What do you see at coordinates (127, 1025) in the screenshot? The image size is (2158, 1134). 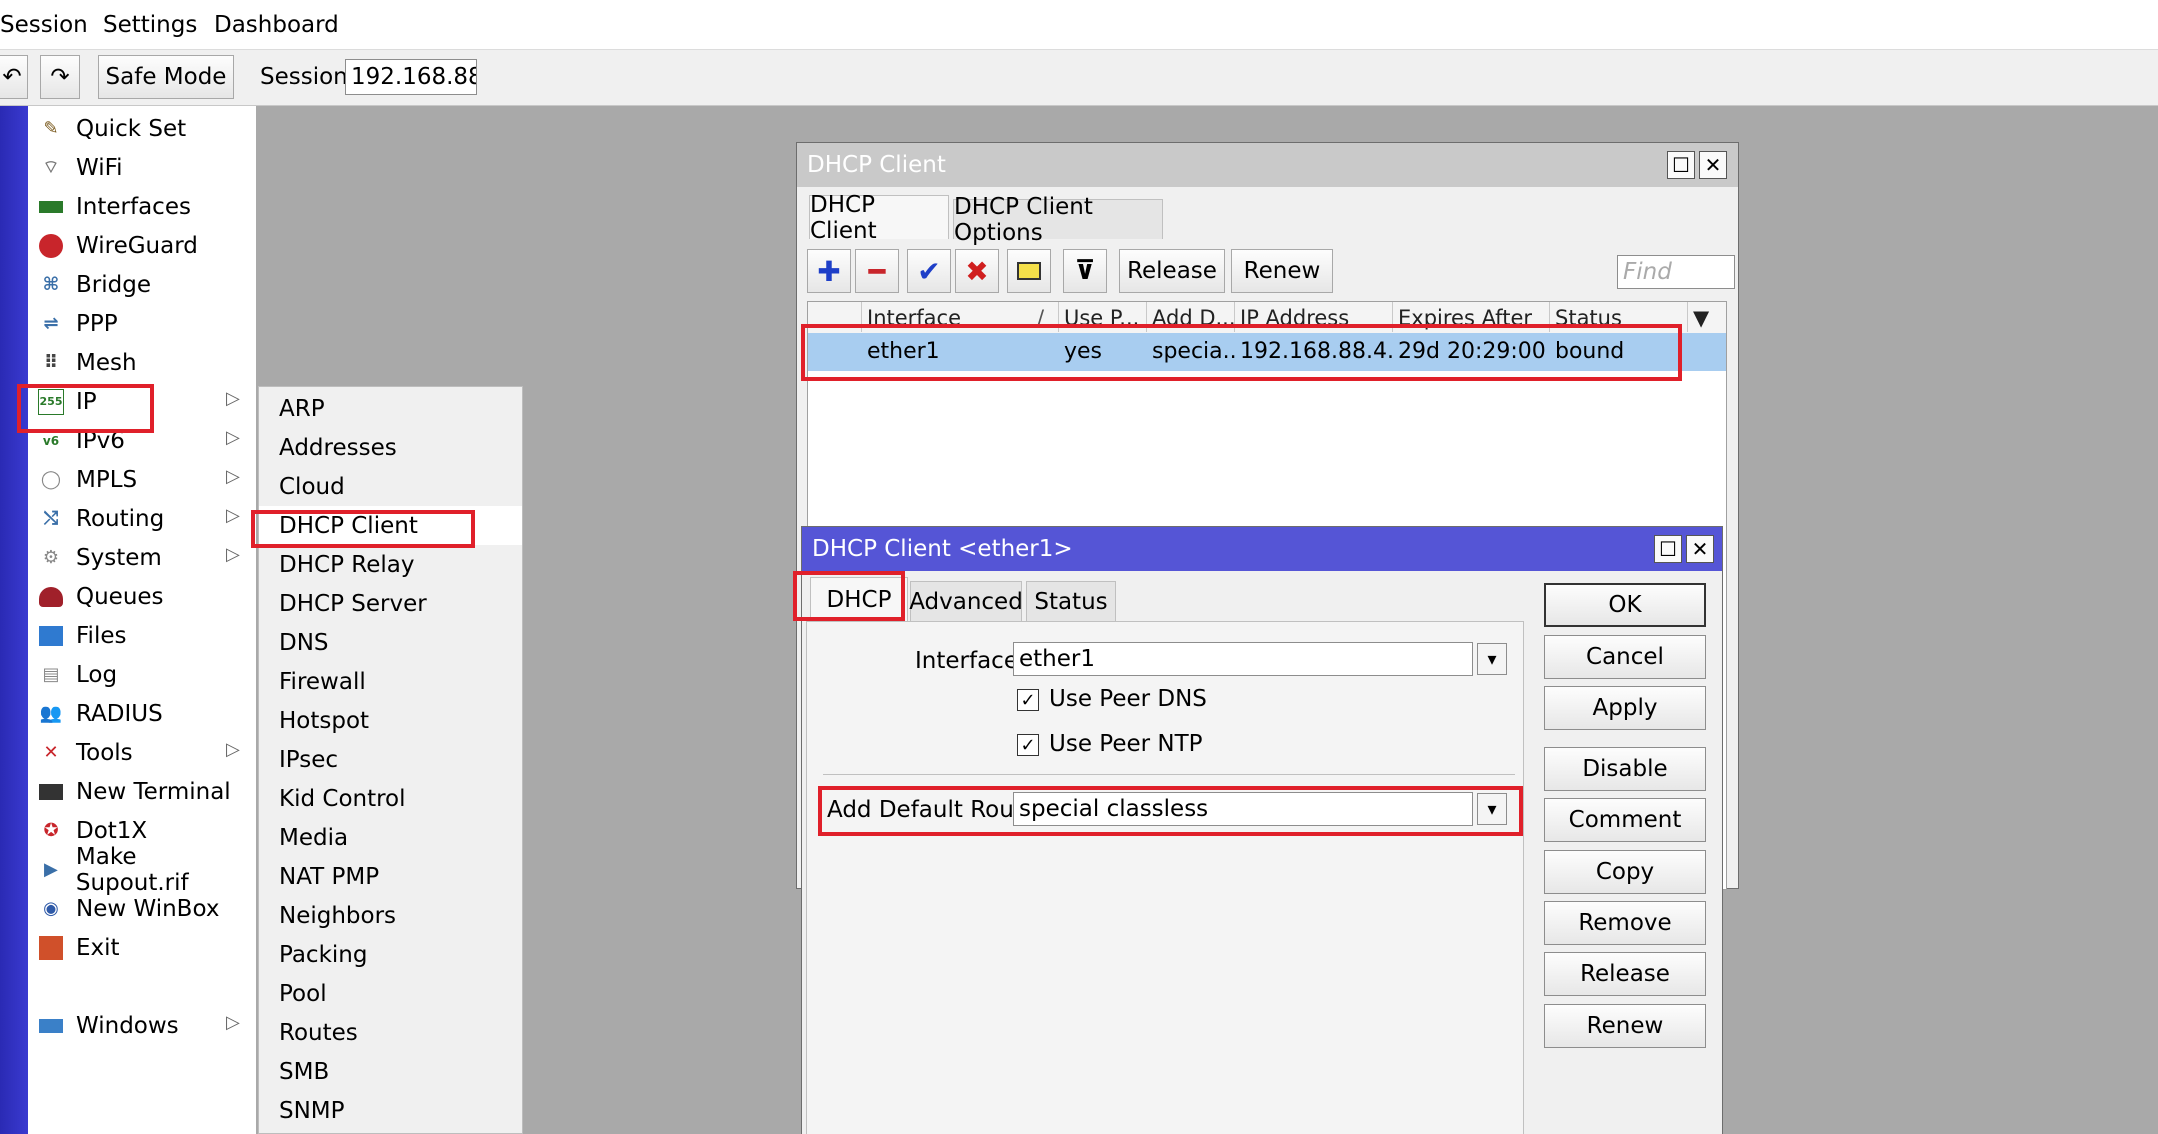 I see `sidebar-item-label: Windows` at bounding box center [127, 1025].